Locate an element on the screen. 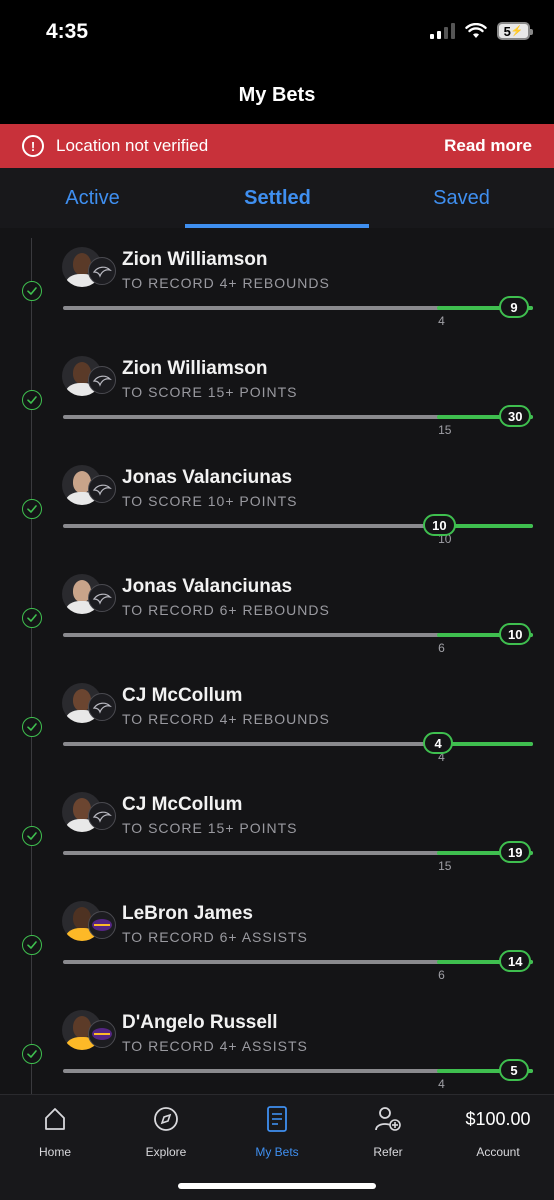 The width and height of the screenshot is (554, 1200). home-icon is located at coordinates (55, 1119).